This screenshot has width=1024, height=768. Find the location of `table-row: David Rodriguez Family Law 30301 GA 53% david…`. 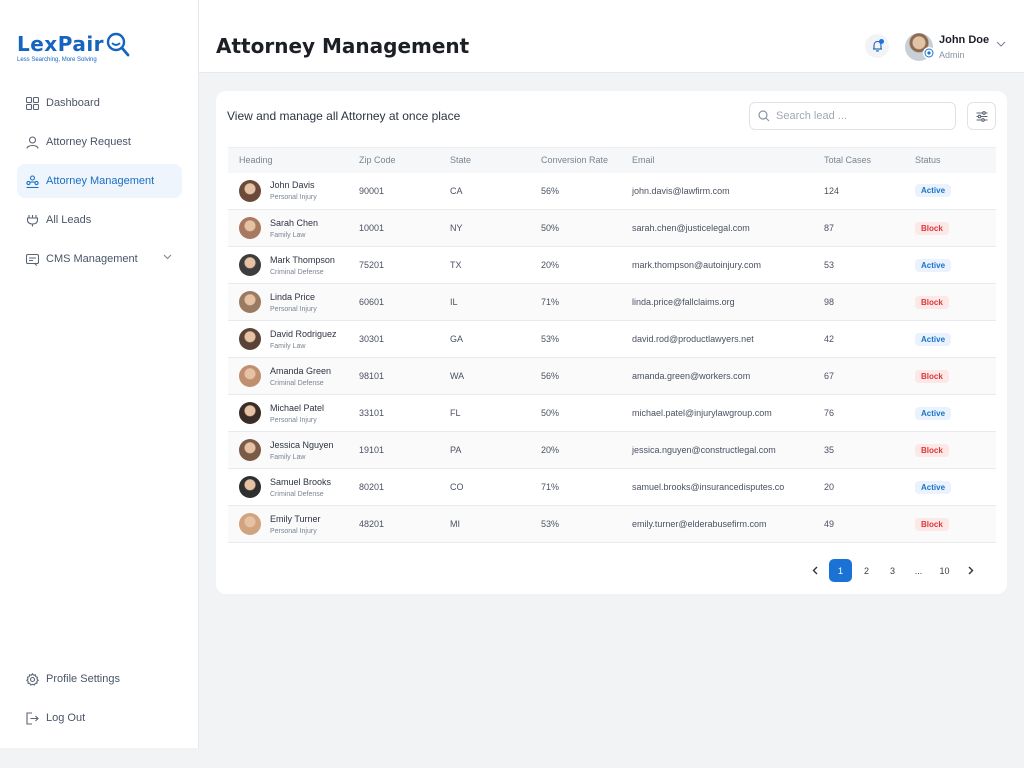

table-row: David Rodriguez Family Law 30301 GA 53% david… is located at coordinates (612, 339).